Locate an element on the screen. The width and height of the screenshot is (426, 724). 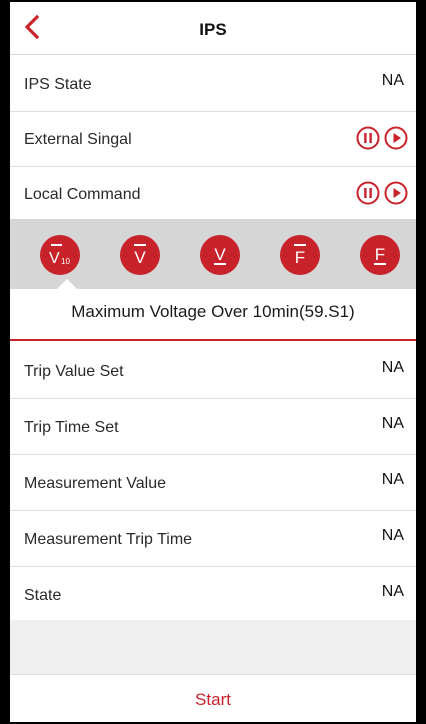
trip-time-set-value: NA is located at coordinates (392, 423).